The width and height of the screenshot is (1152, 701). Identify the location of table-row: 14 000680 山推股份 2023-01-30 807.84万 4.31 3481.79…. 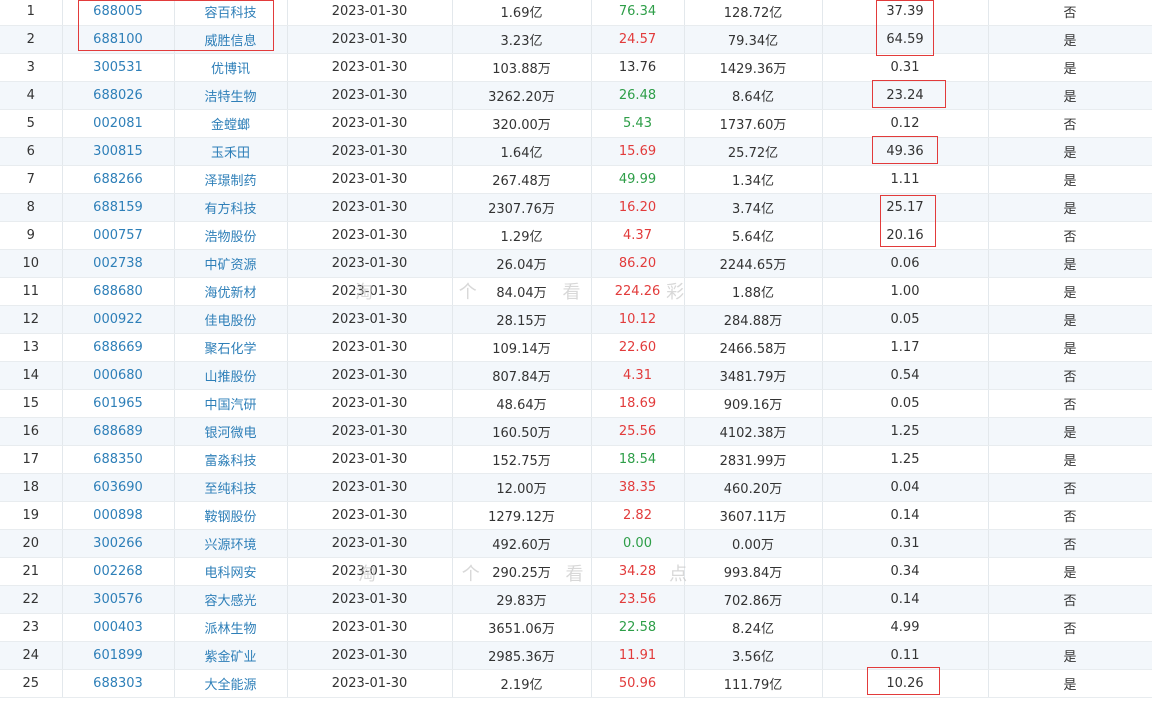
(576, 375).